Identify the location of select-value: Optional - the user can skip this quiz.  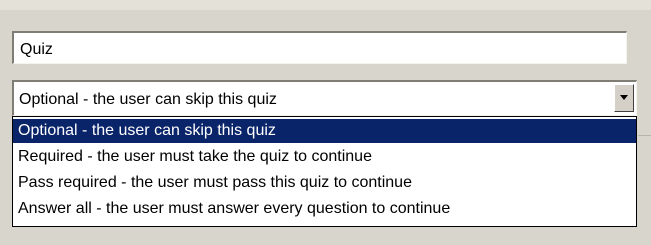
(148, 99).